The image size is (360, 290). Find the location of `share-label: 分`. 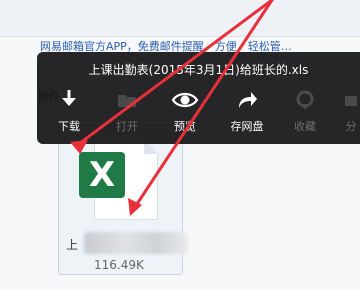

share-label: 分 is located at coordinates (351, 126).